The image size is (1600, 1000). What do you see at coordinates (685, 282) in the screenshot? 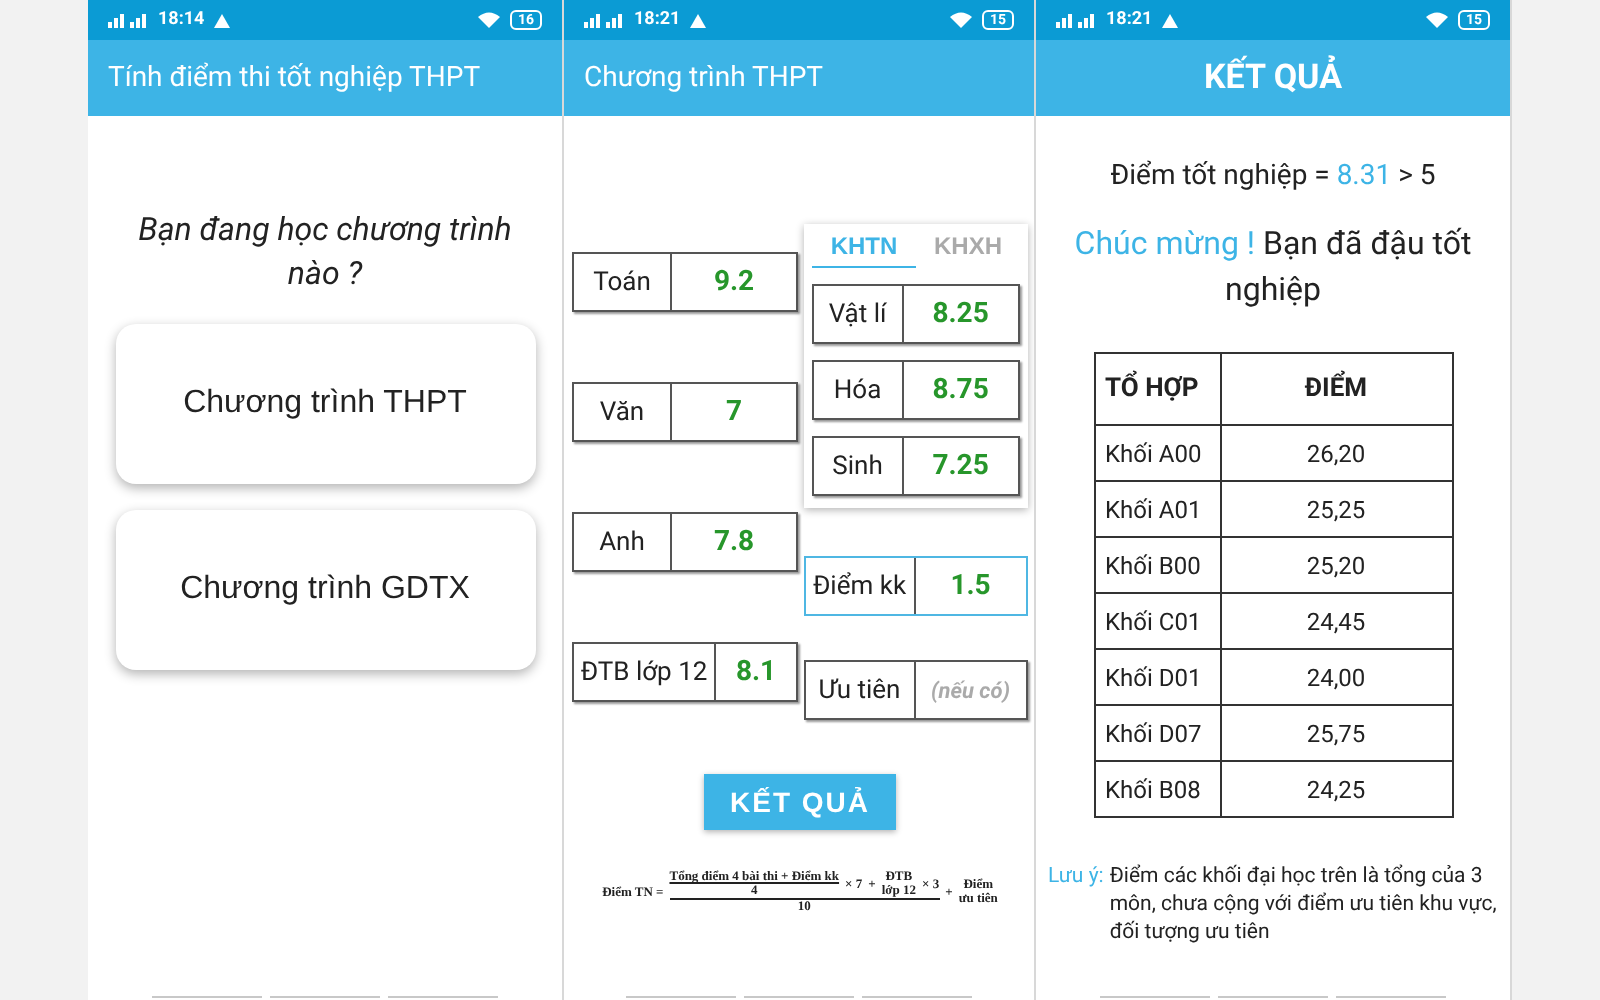
I see `score-input-field: Toán 9.2` at bounding box center [685, 282].